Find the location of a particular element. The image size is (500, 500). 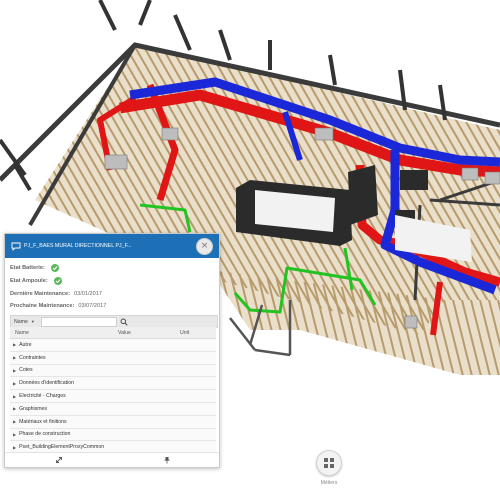

chevron-down-icon: ▼ is located at coordinates (32, 321).